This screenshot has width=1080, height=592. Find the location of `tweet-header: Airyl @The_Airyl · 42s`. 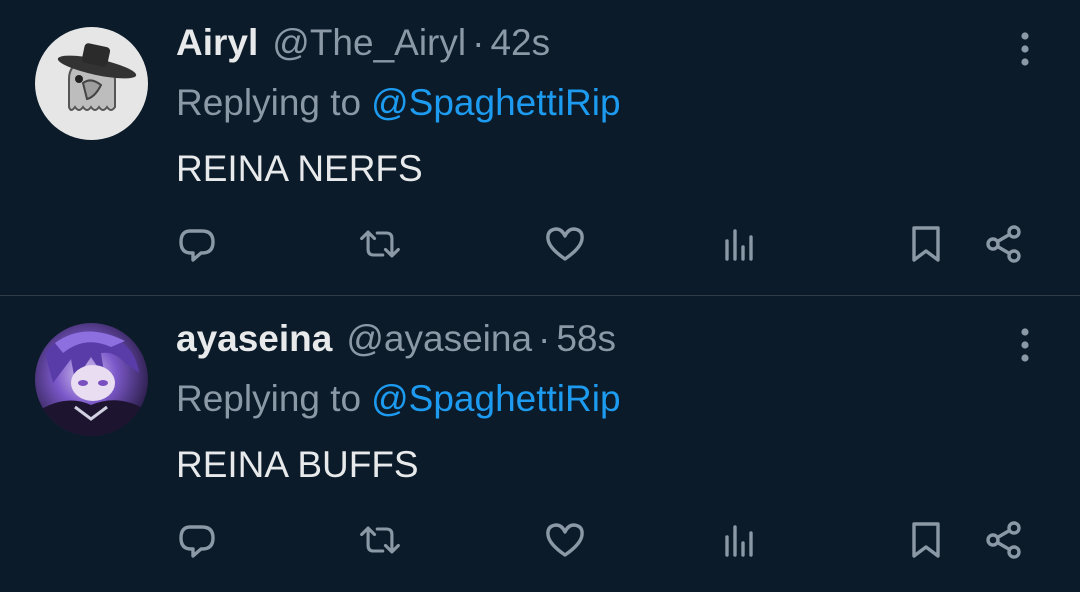

tweet-header: Airyl @The_Airyl · 42s is located at coordinates (363, 47).